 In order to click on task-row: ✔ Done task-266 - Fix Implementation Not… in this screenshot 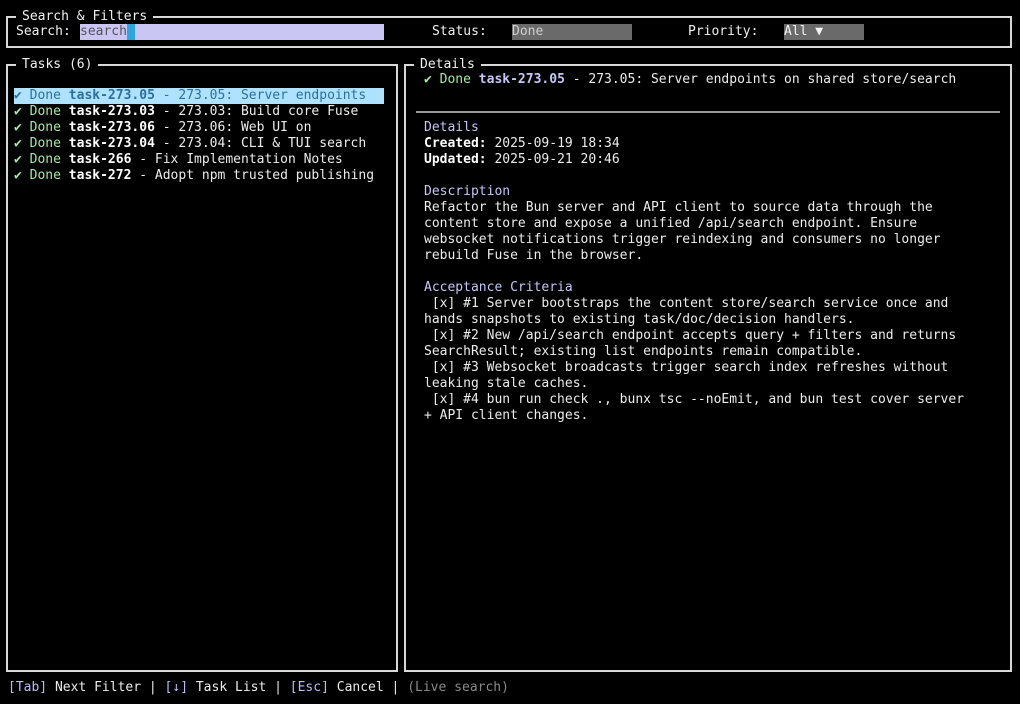, I will do `click(199, 160)`.